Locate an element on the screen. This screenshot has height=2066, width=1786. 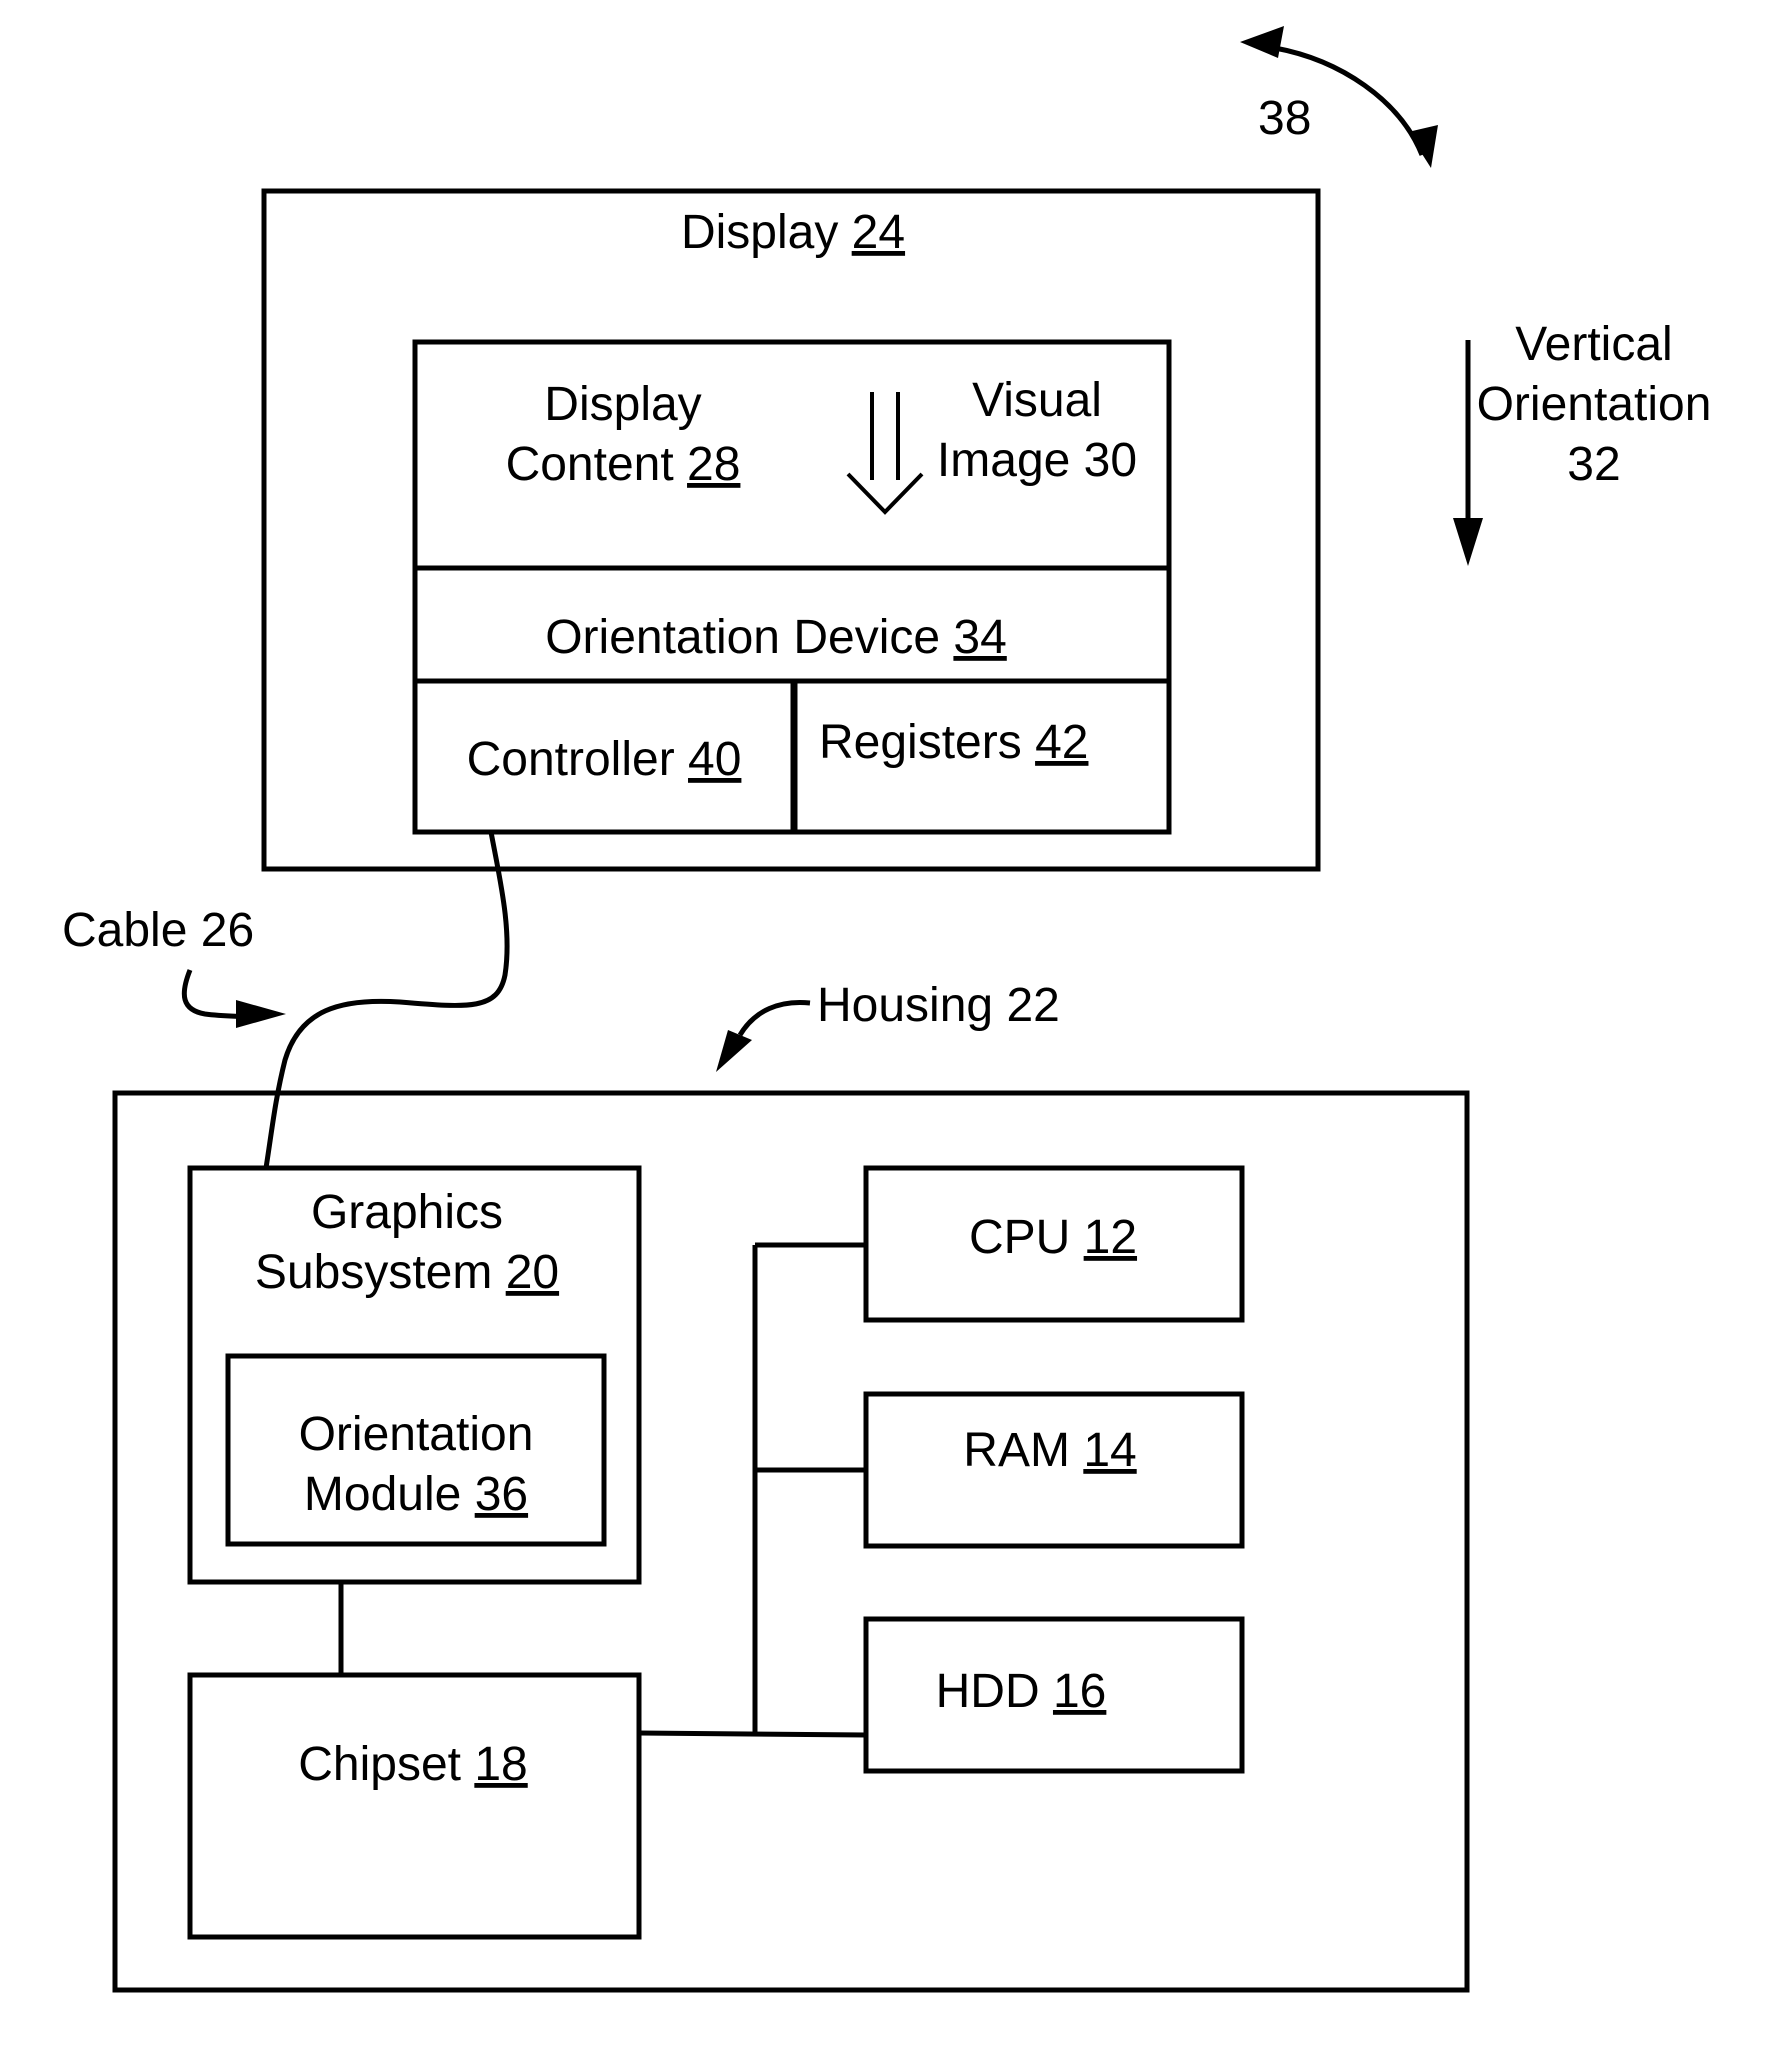
display-title: Display 24 is located at coordinates (793, 232).